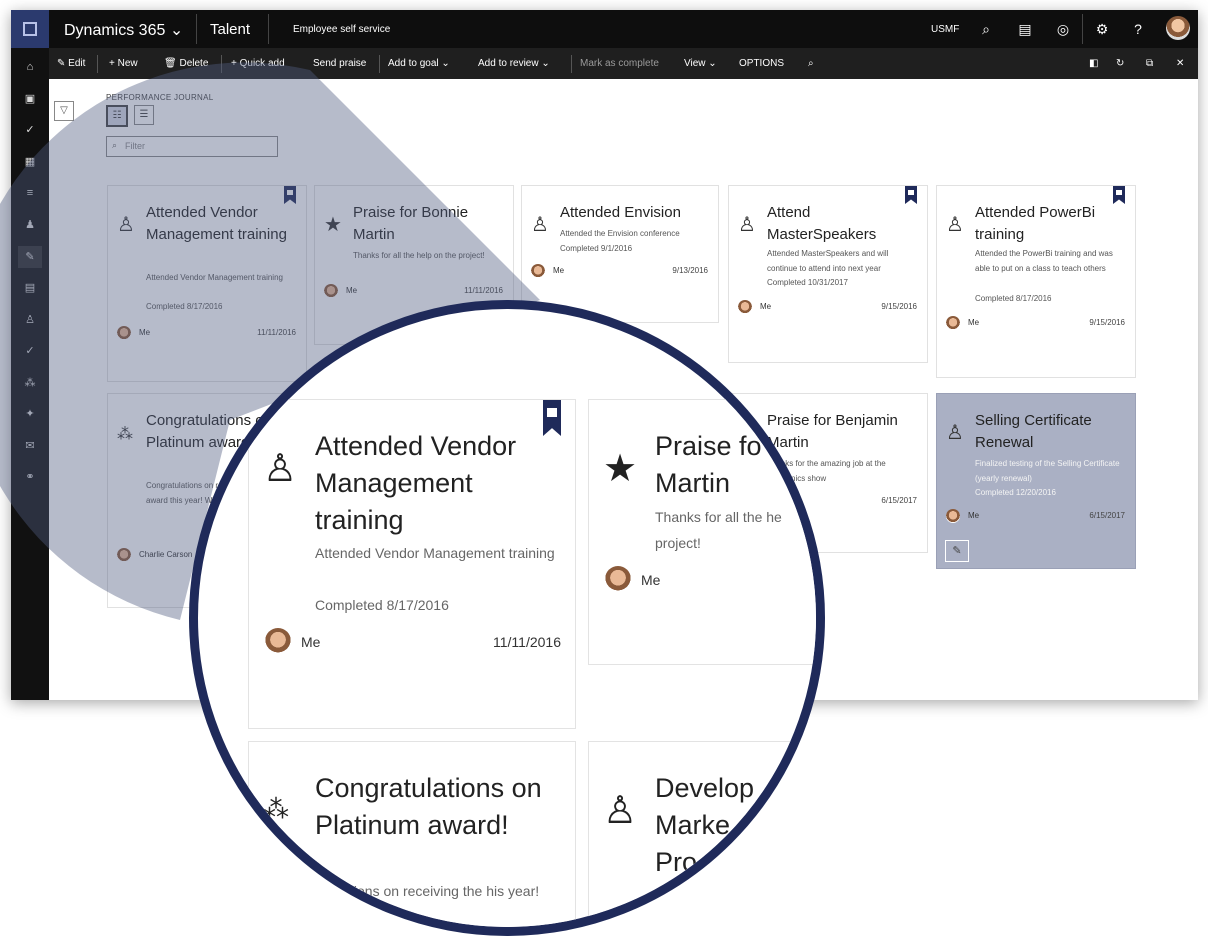 The image size is (1208, 945). I want to click on zoomed-card-title: Develop Marke Pro, so click(705, 825).